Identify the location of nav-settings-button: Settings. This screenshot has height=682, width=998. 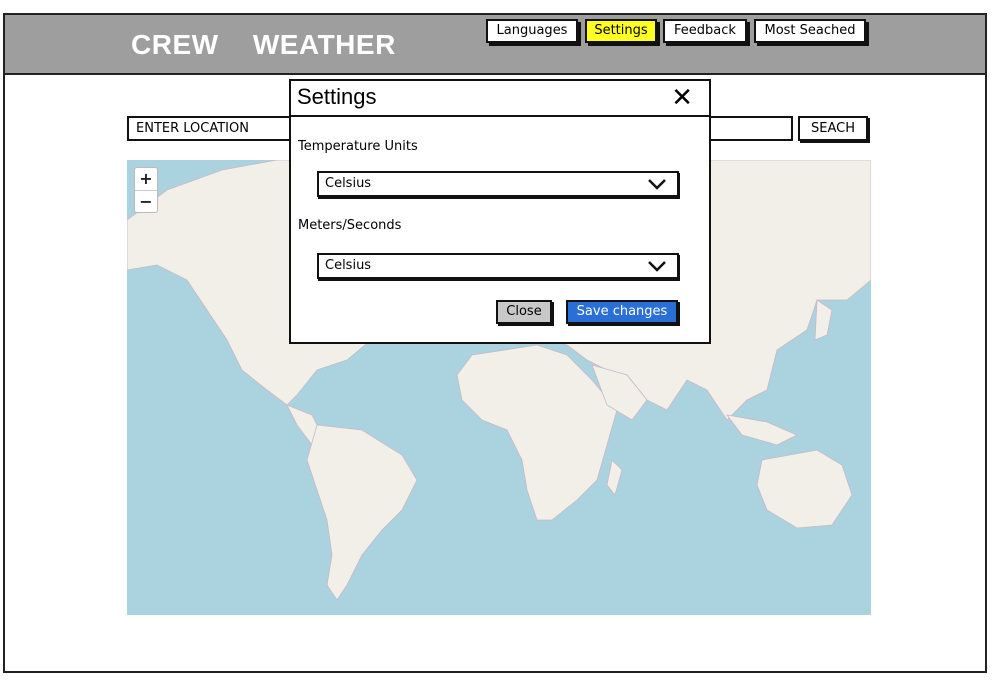
(621, 31).